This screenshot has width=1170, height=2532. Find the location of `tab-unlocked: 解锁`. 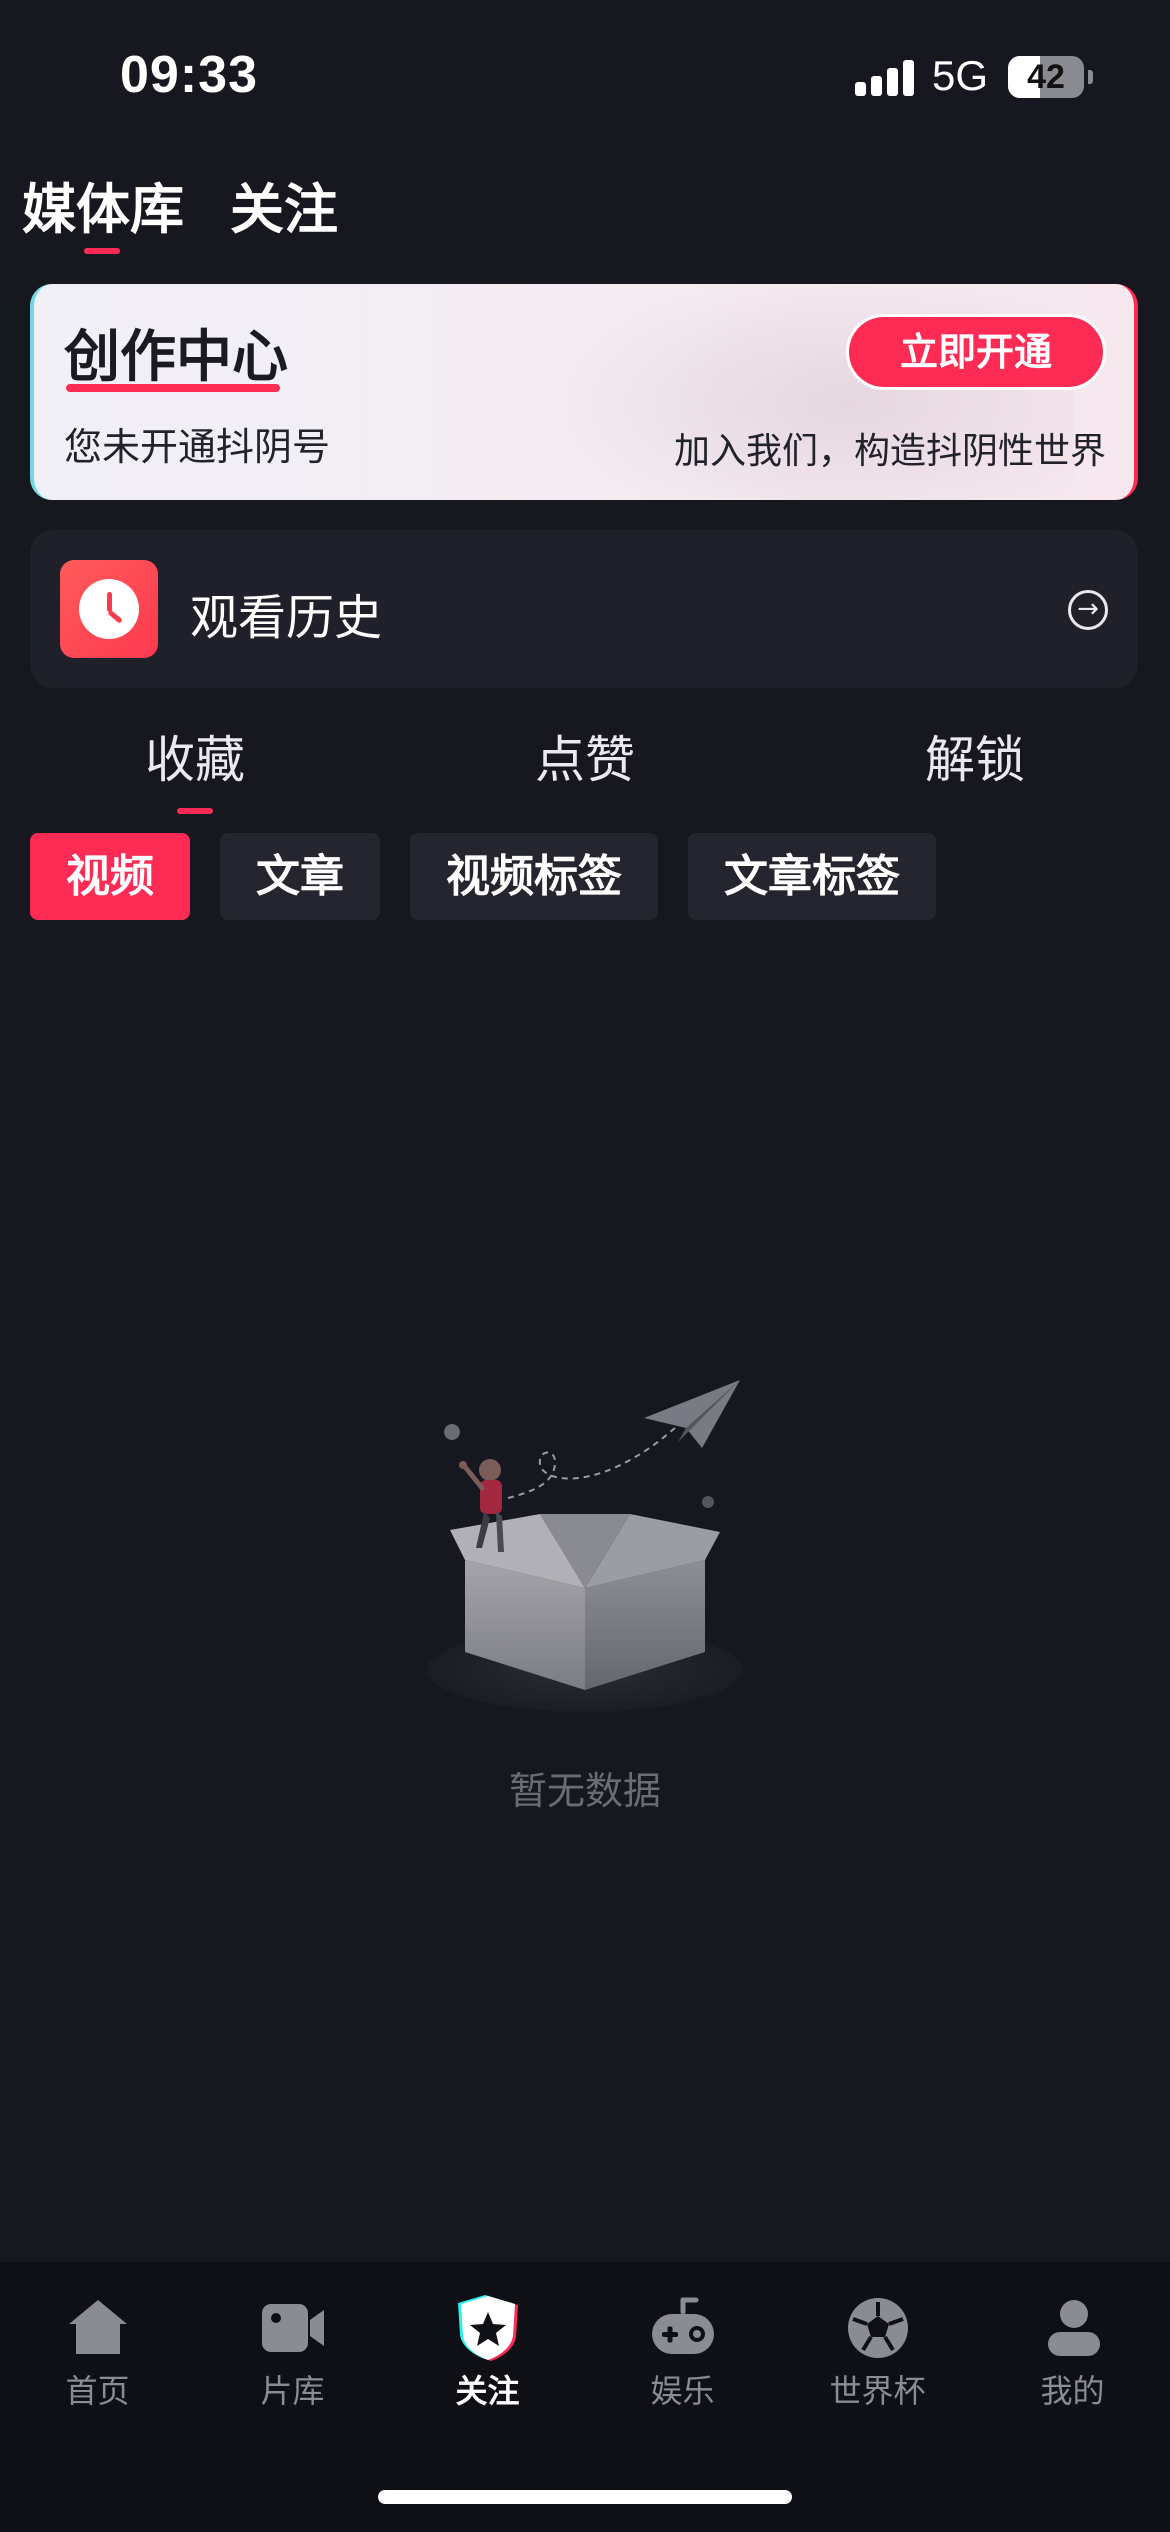

tab-unlocked: 解锁 is located at coordinates (975, 760).